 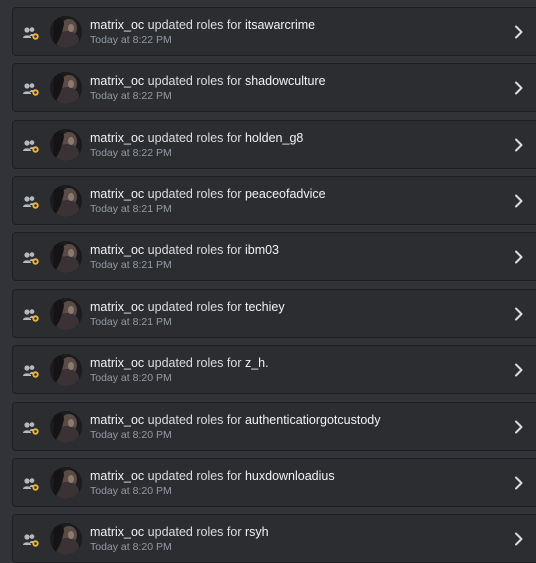 I want to click on target-name: ibm03, so click(x=262, y=250).